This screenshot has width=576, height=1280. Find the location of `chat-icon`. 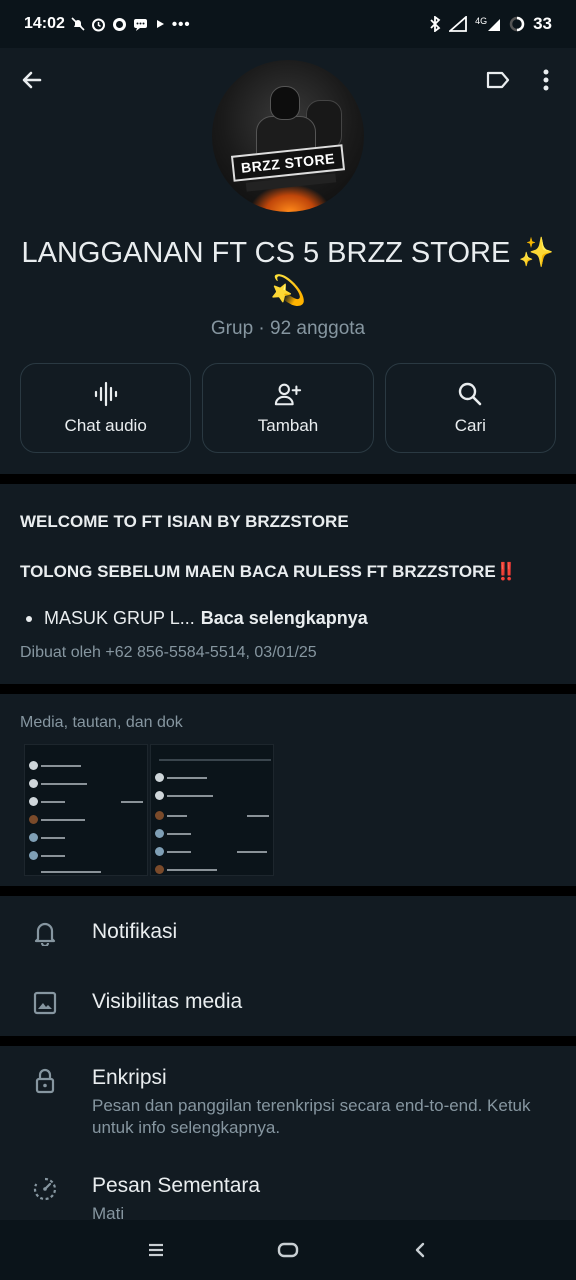

chat-icon is located at coordinates (140, 24).